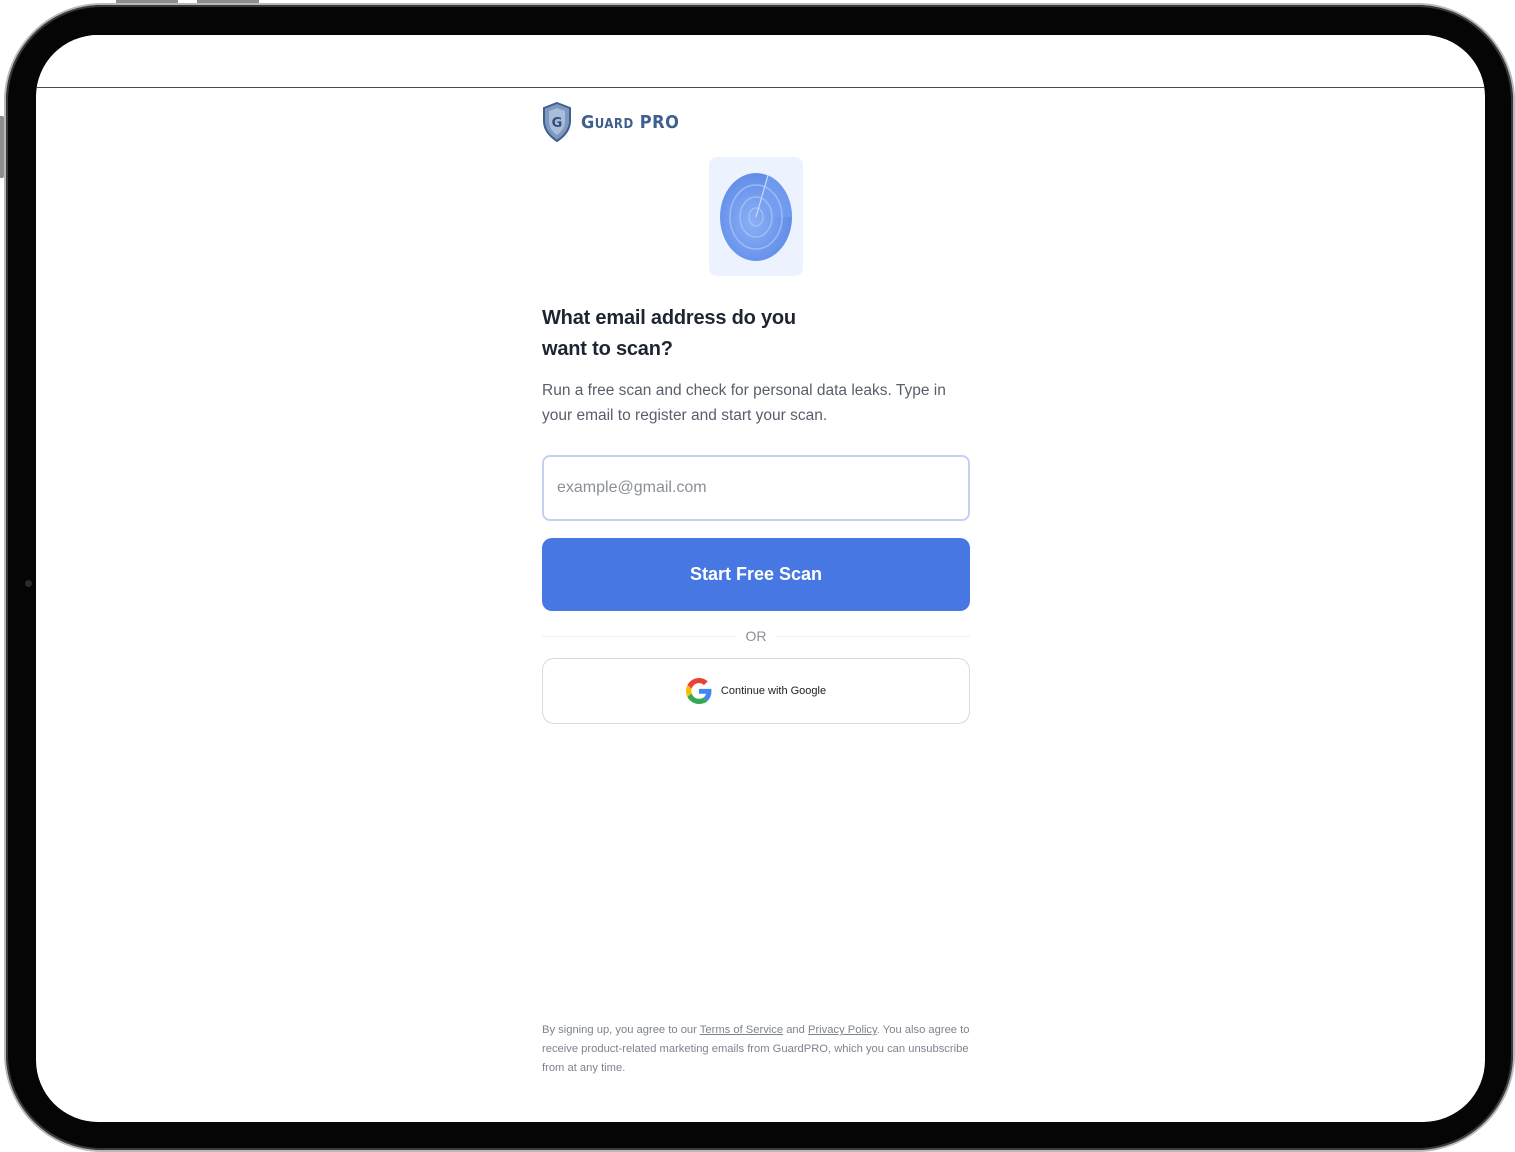 The width and height of the screenshot is (1515, 1152). What do you see at coordinates (756, 574) in the screenshot?
I see `start-free-scan-button: Start Free Scan` at bounding box center [756, 574].